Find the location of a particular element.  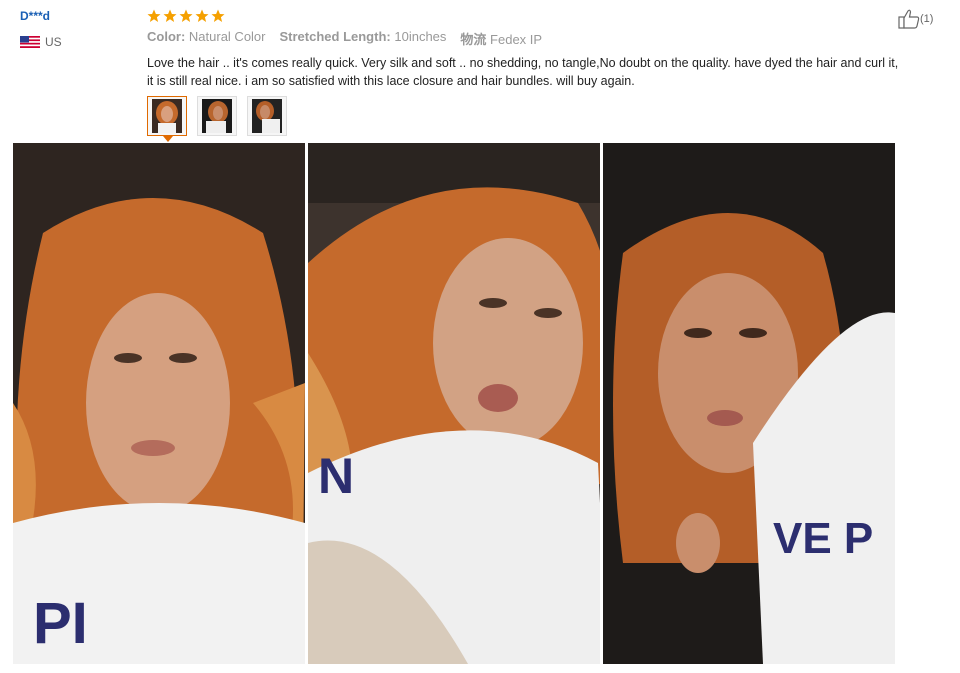

svg-text: VE P is located at coordinates (823, 538).